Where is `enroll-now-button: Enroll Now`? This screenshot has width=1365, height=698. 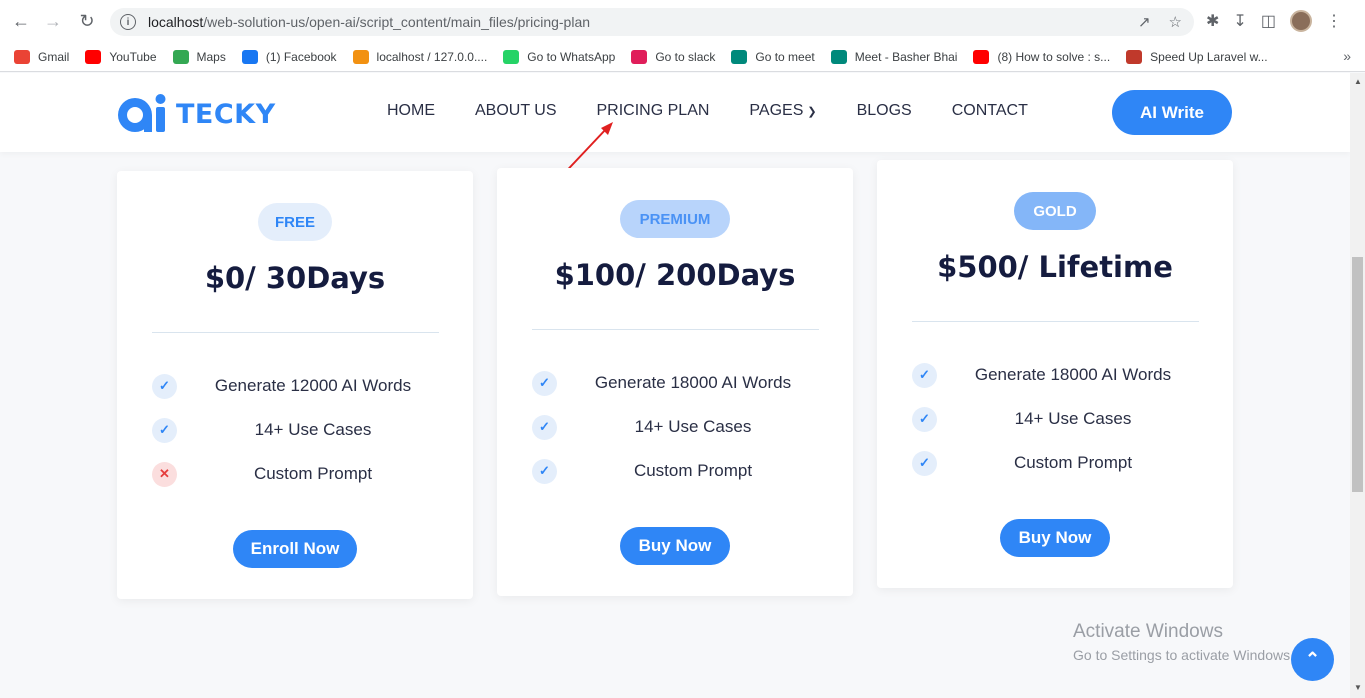 enroll-now-button: Enroll Now is located at coordinates (295, 549).